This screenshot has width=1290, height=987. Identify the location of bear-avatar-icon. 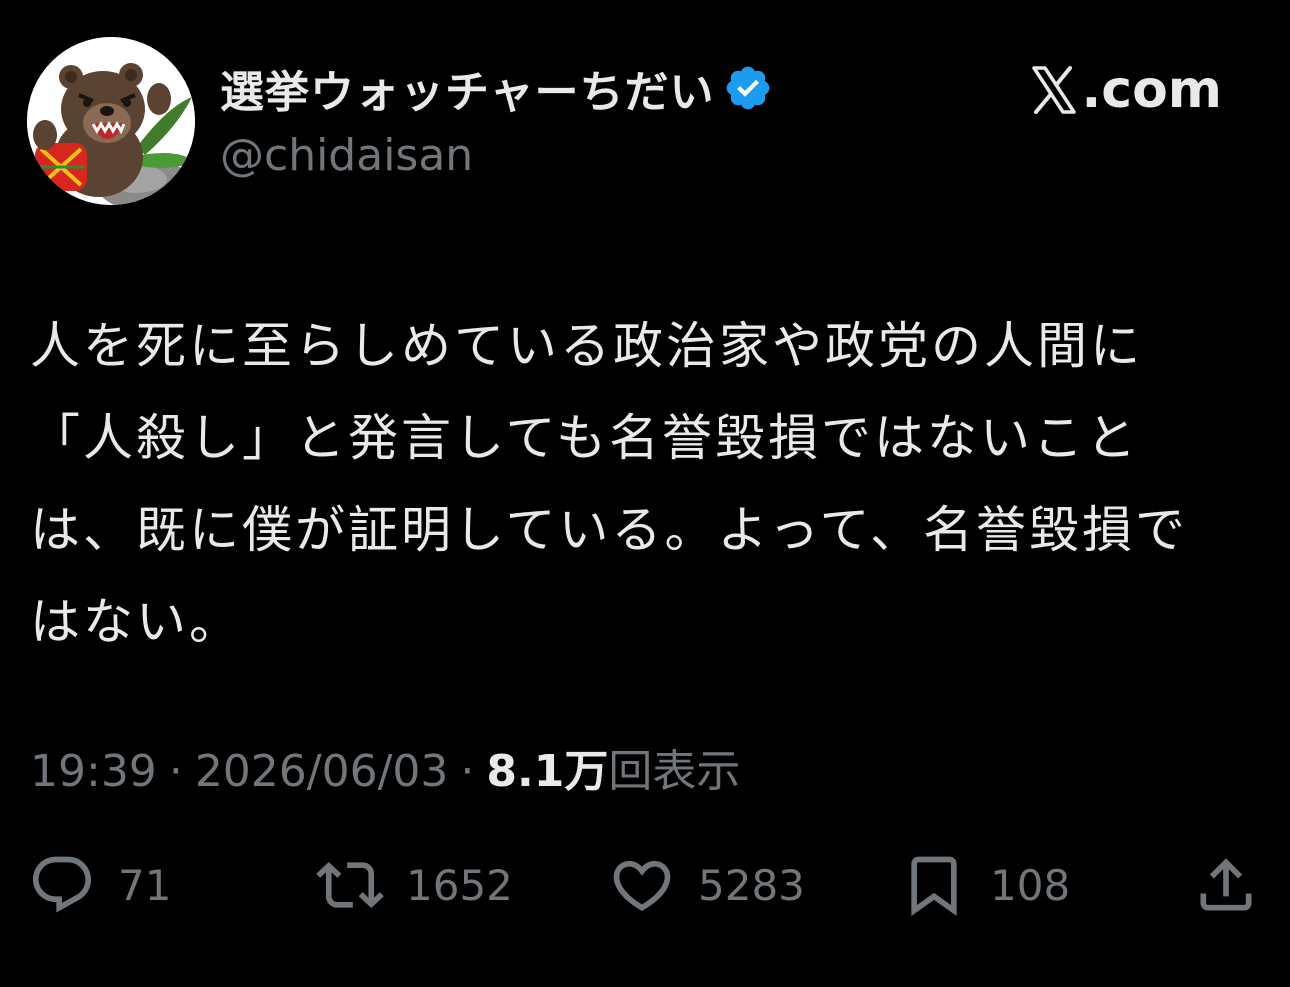
(111, 121).